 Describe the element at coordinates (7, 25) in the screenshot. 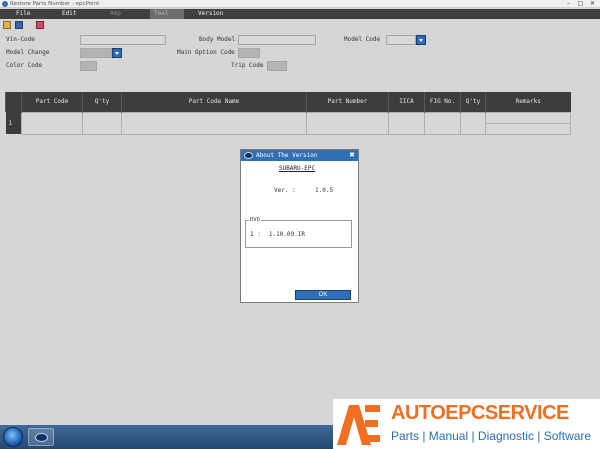

I see `open-folder-icon` at that location.